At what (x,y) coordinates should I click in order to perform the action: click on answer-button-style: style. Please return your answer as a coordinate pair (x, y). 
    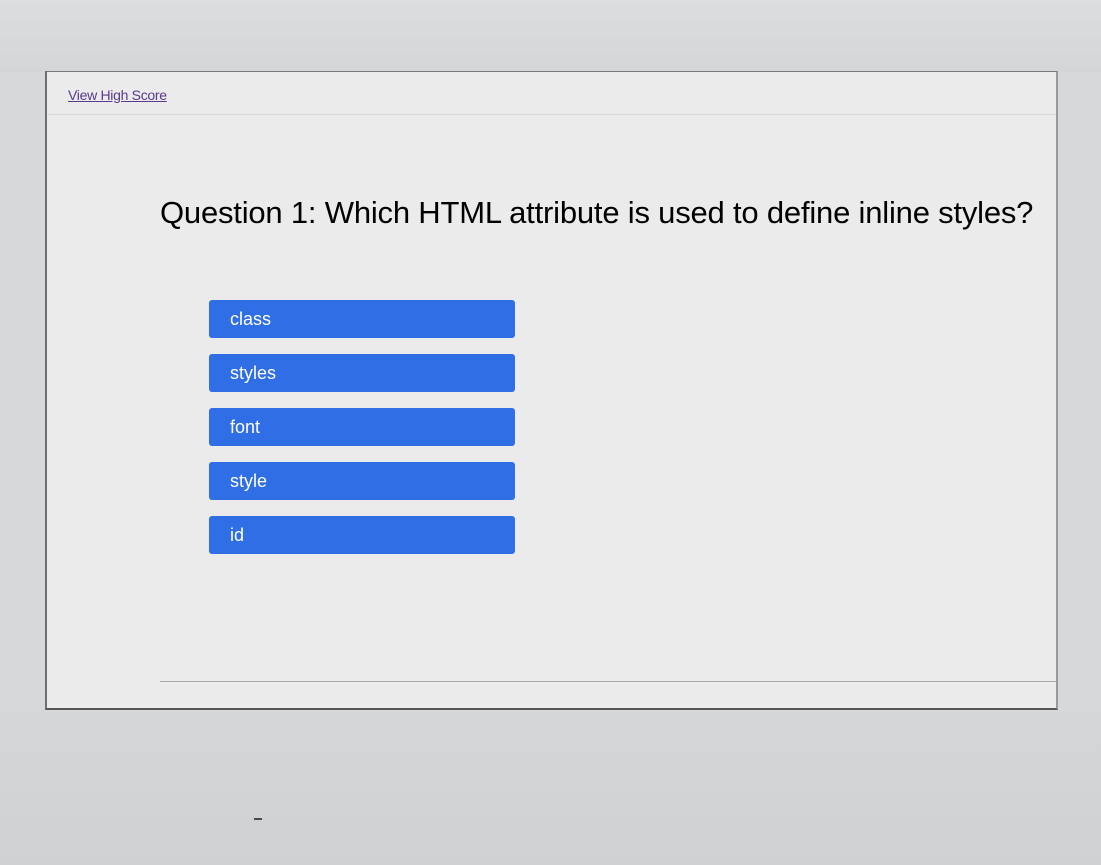
    Looking at the image, I should click on (362, 481).